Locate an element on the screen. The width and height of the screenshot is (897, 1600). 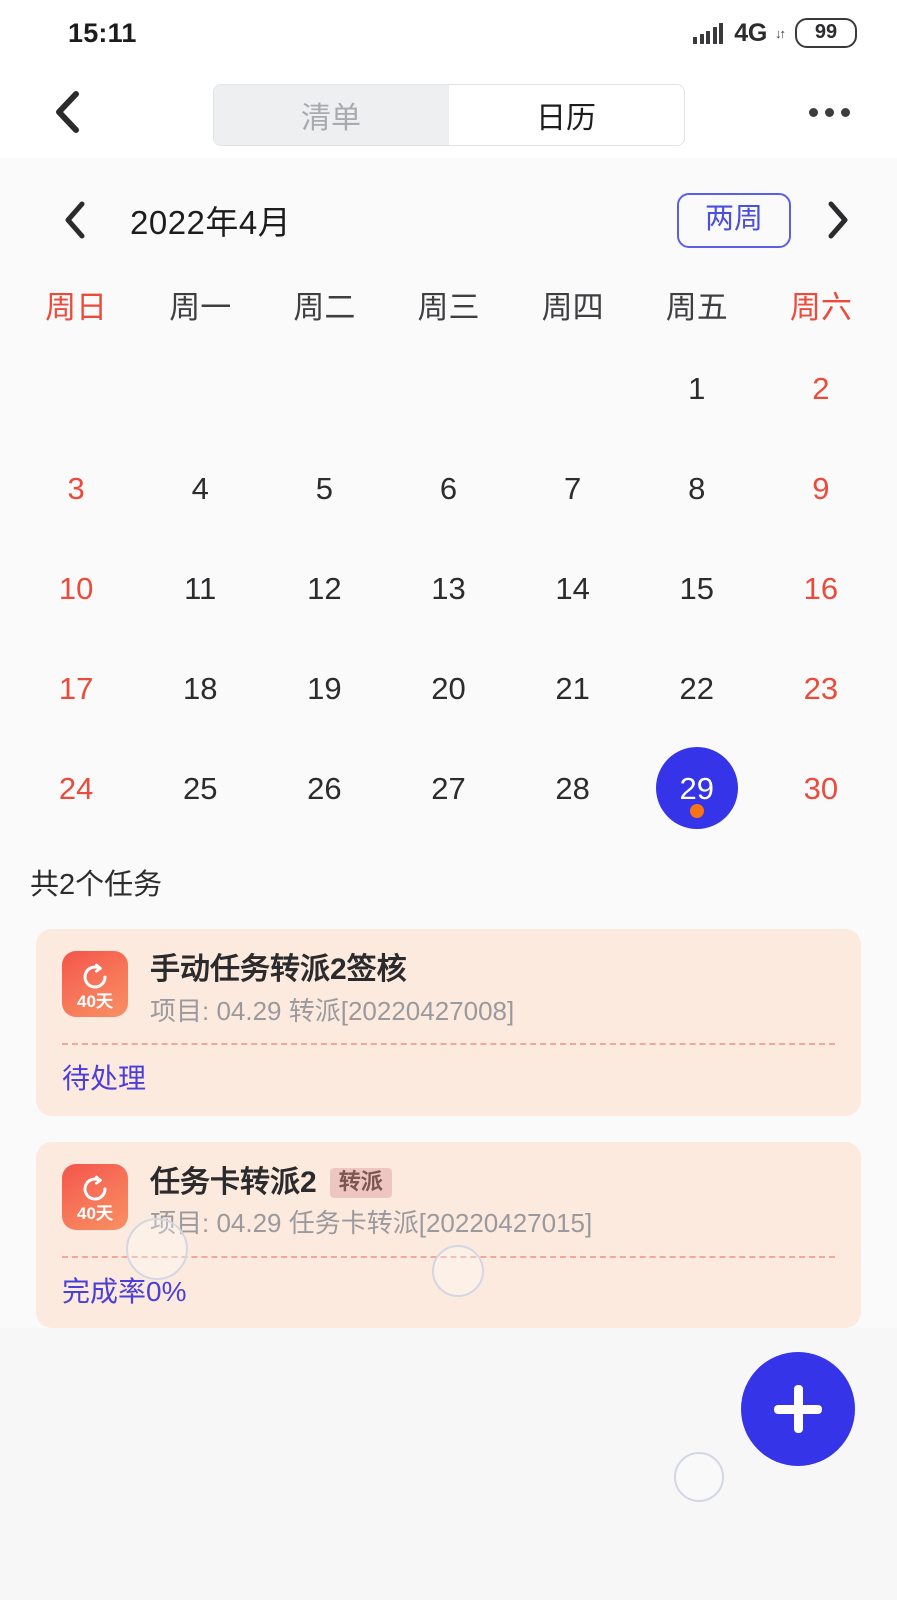
calendar-day-number: 25 is located at coordinates (200, 788).